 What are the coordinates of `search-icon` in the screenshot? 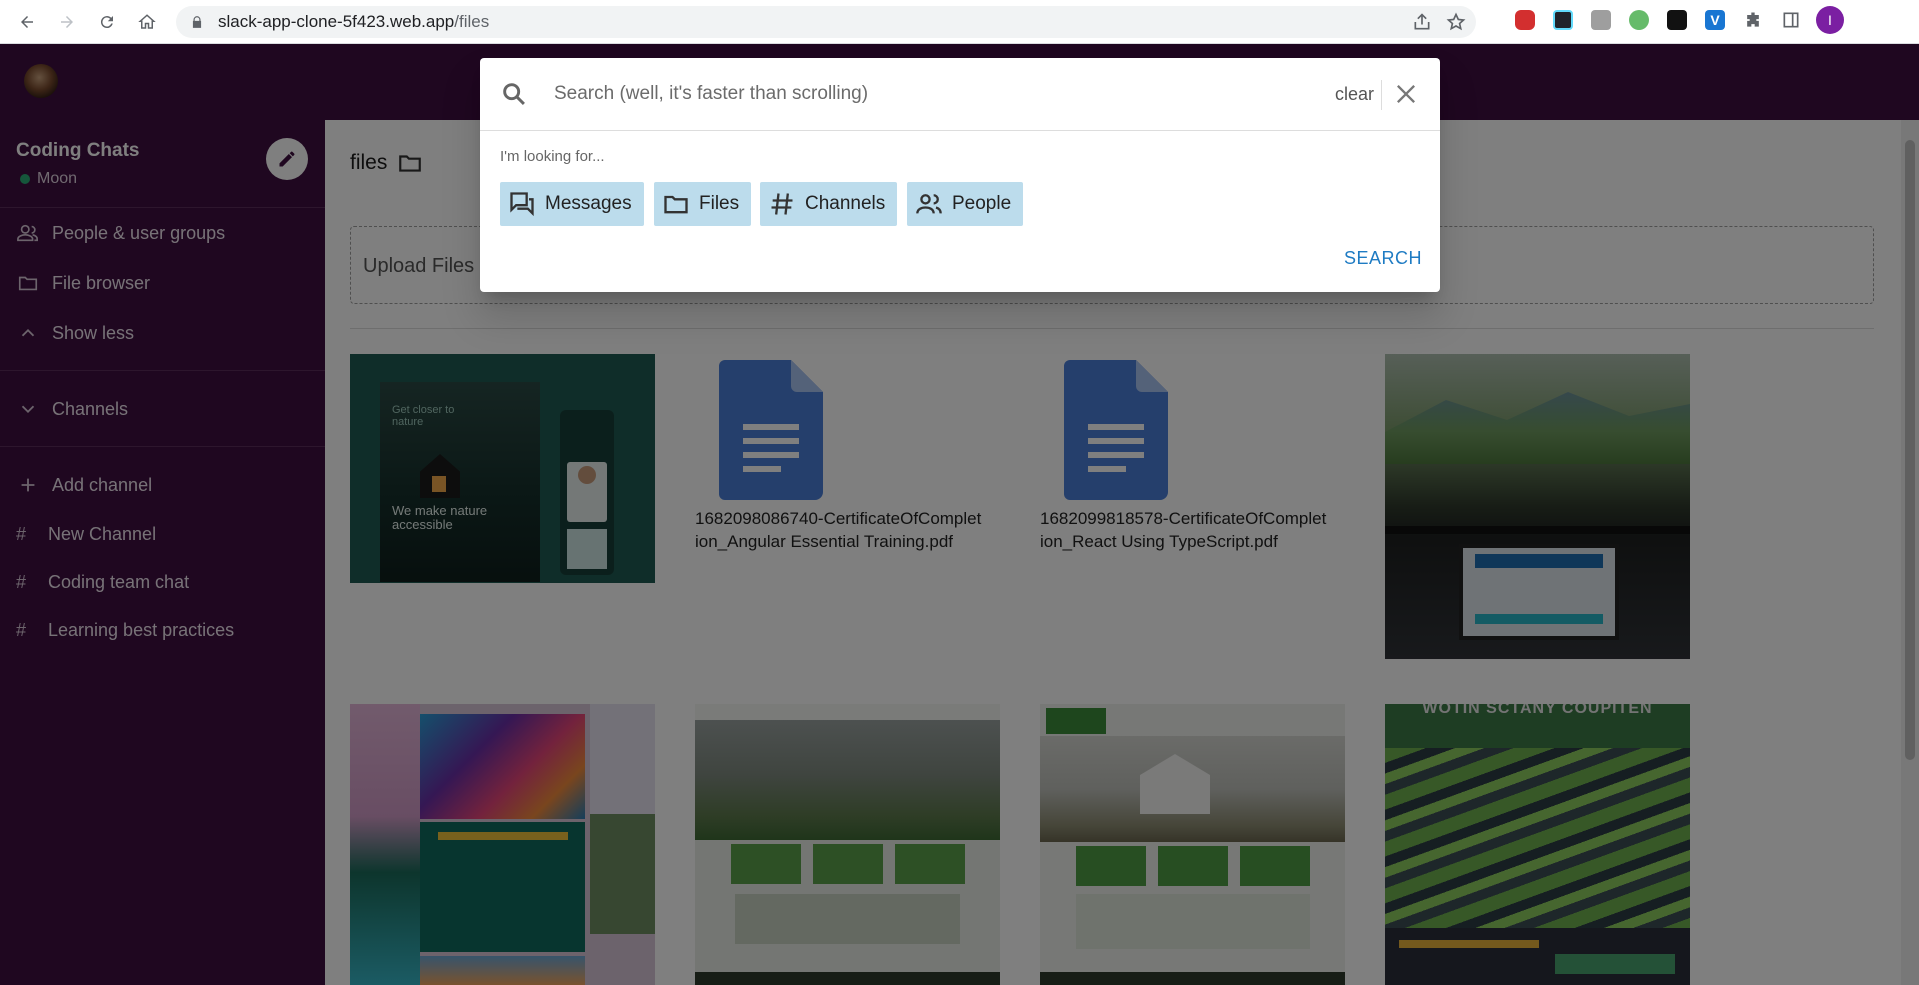 It's located at (514, 94).